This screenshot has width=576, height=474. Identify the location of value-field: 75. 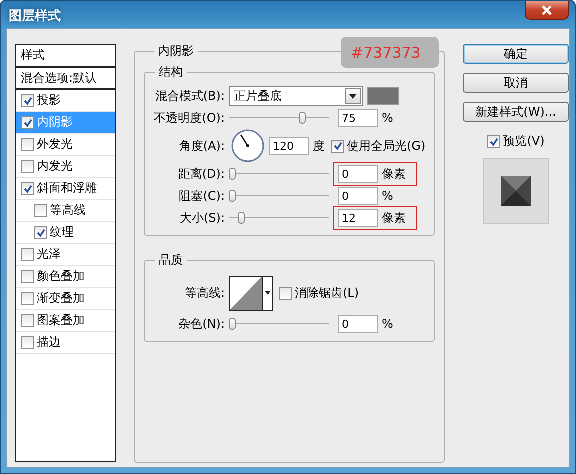
(358, 118).